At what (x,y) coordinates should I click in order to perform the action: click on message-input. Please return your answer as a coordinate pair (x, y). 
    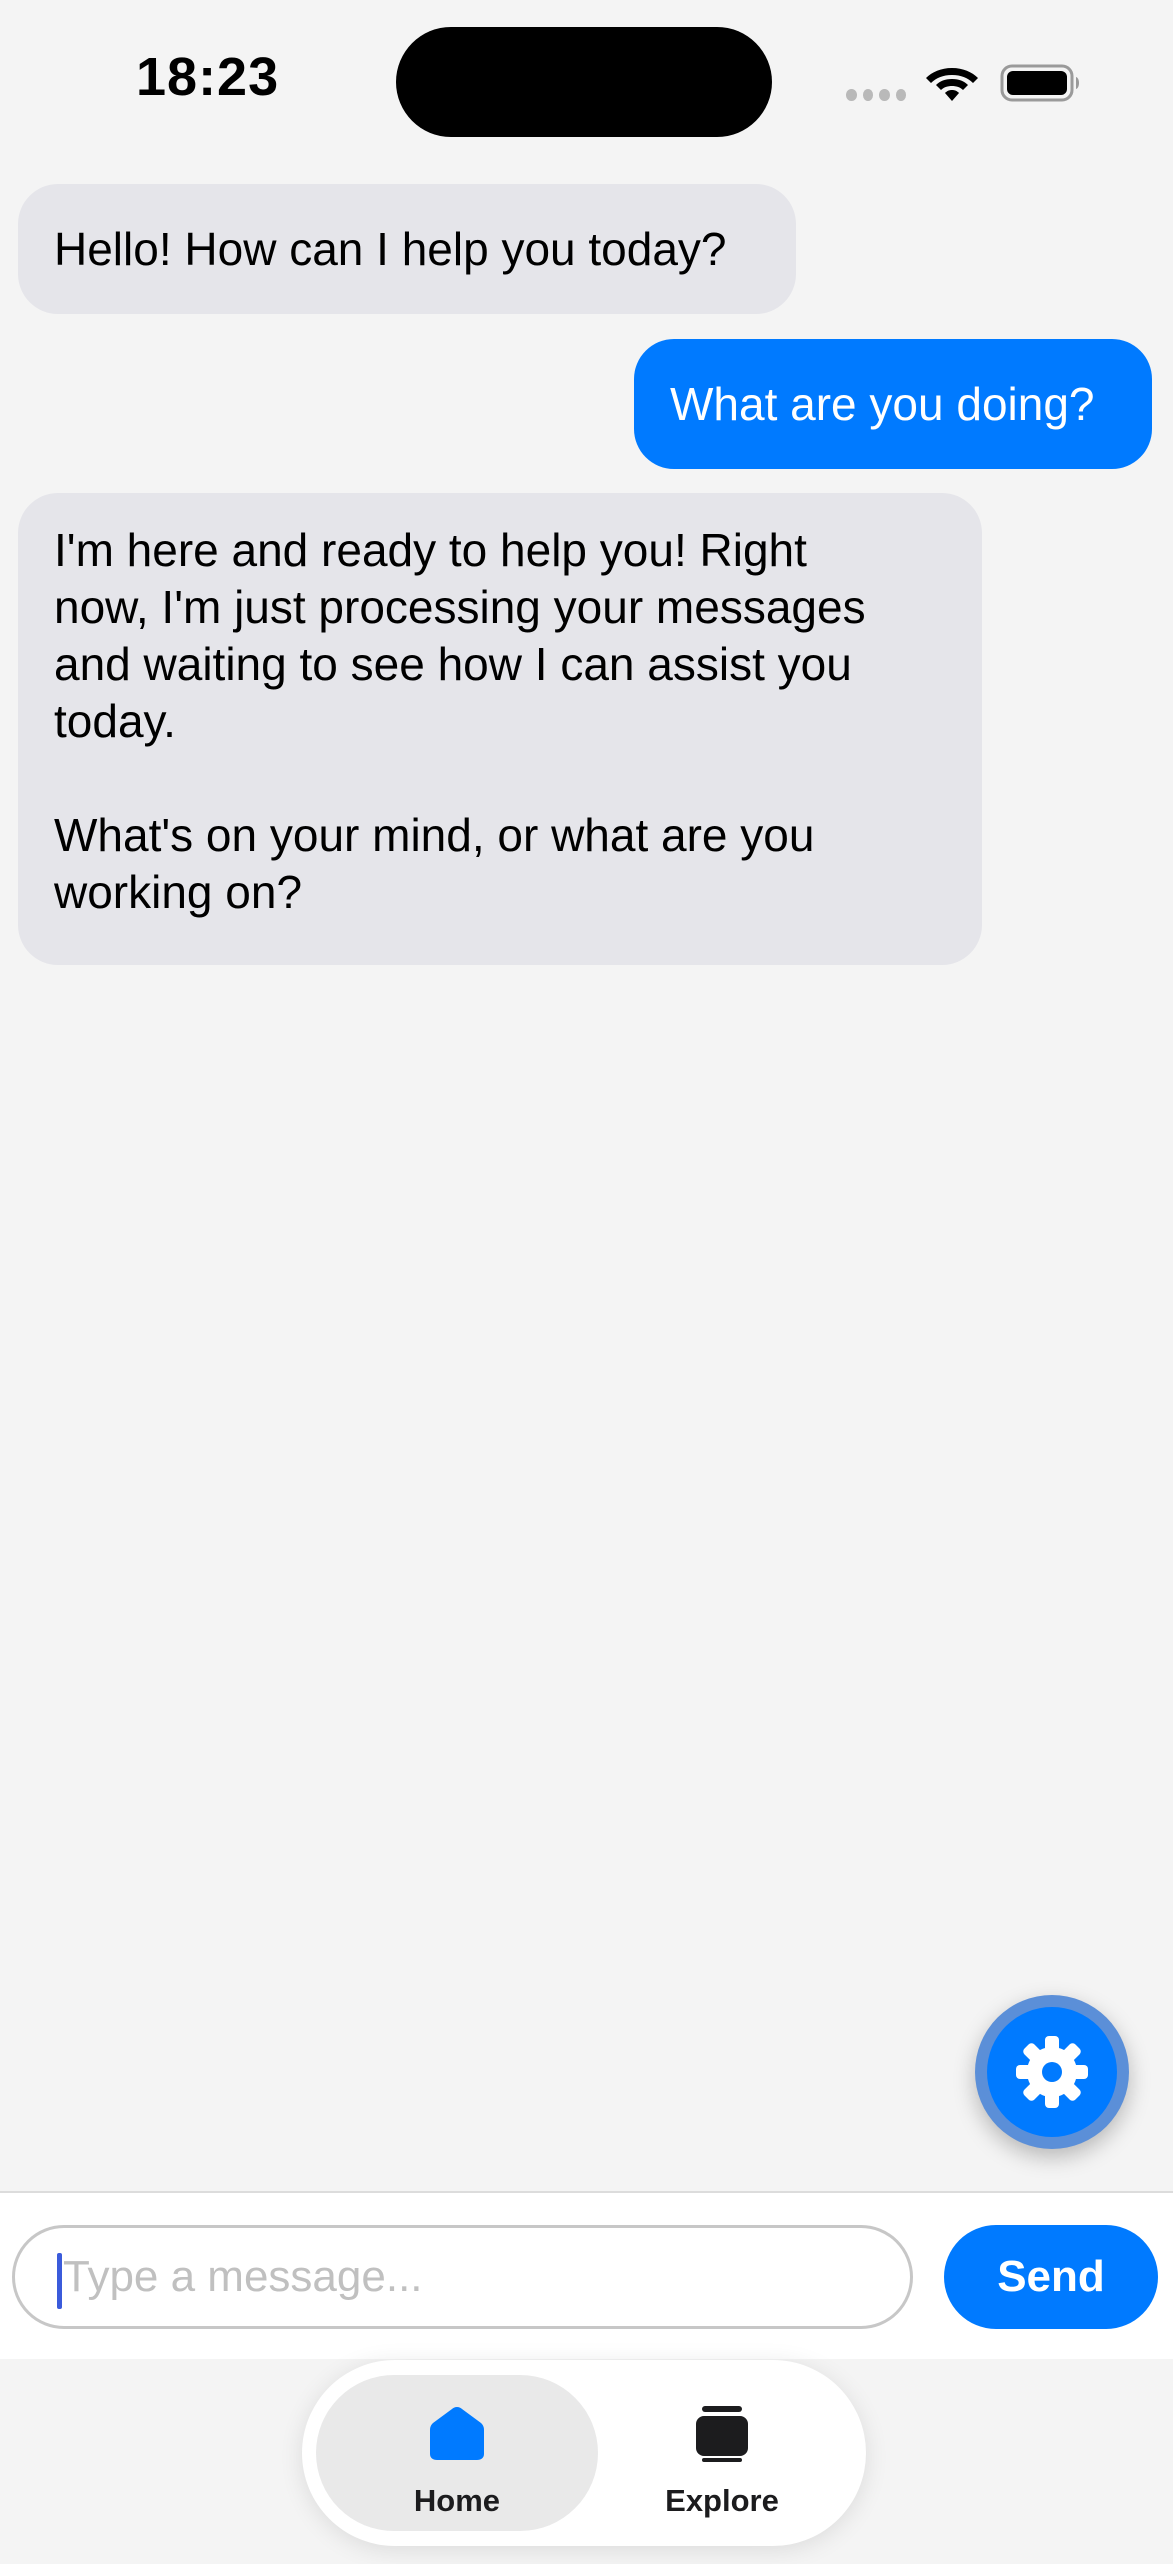
    Looking at the image, I should click on (462, 2277).